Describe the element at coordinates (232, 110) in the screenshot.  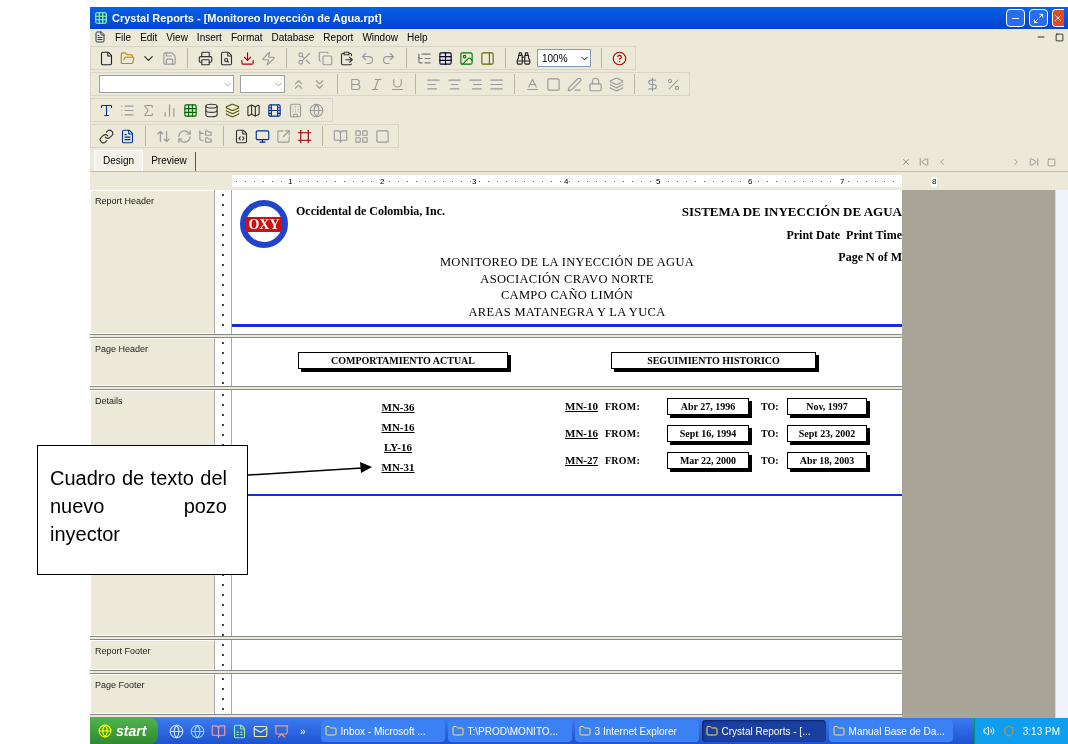
I see `layers-icon` at that location.